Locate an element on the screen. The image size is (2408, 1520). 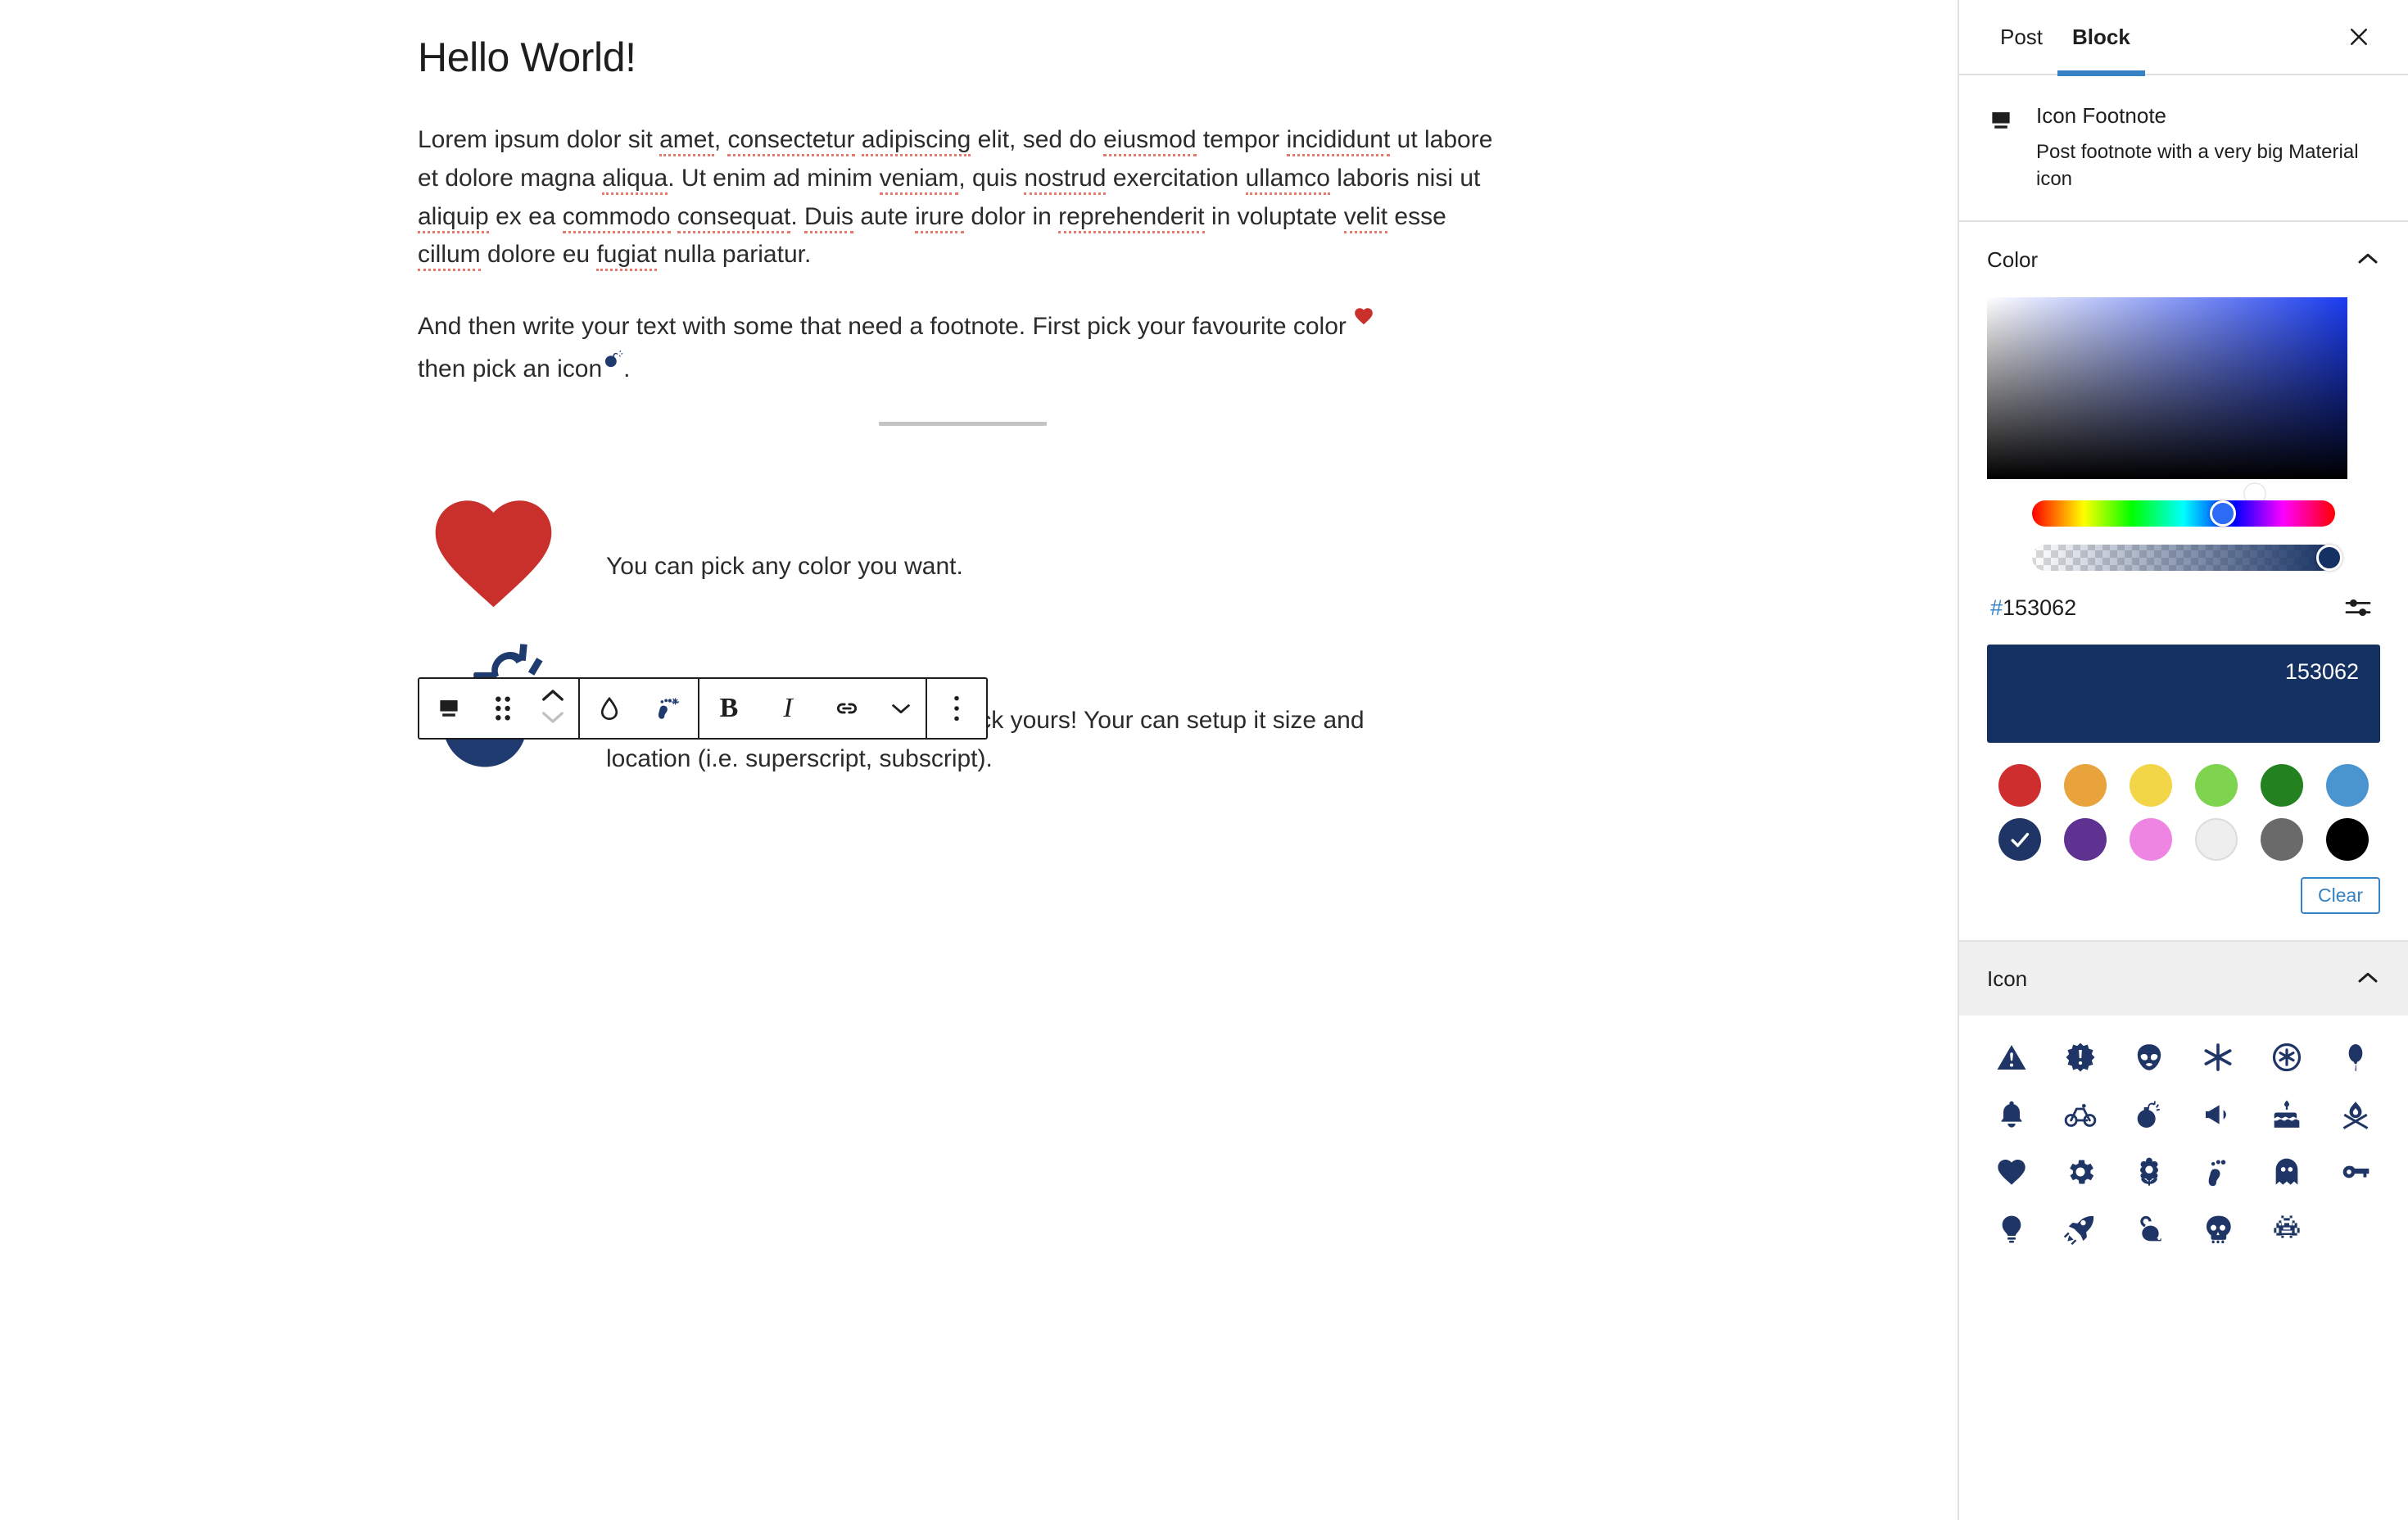
icon-option-campfire is located at coordinates (2355, 1114).